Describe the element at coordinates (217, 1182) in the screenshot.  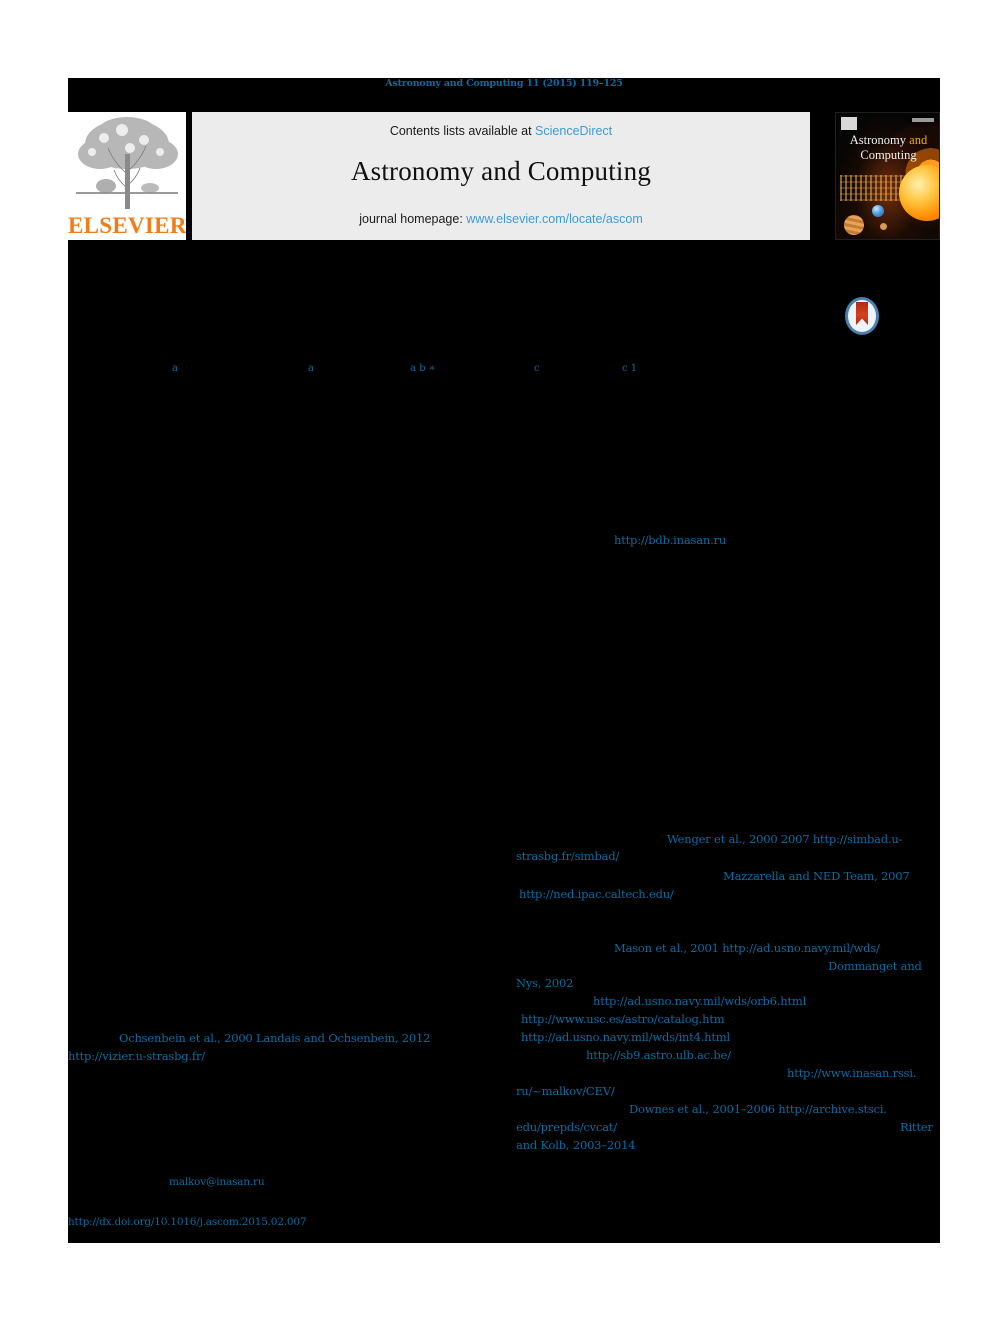
I see `reference-link-email: malkov@inasan.ru` at that location.